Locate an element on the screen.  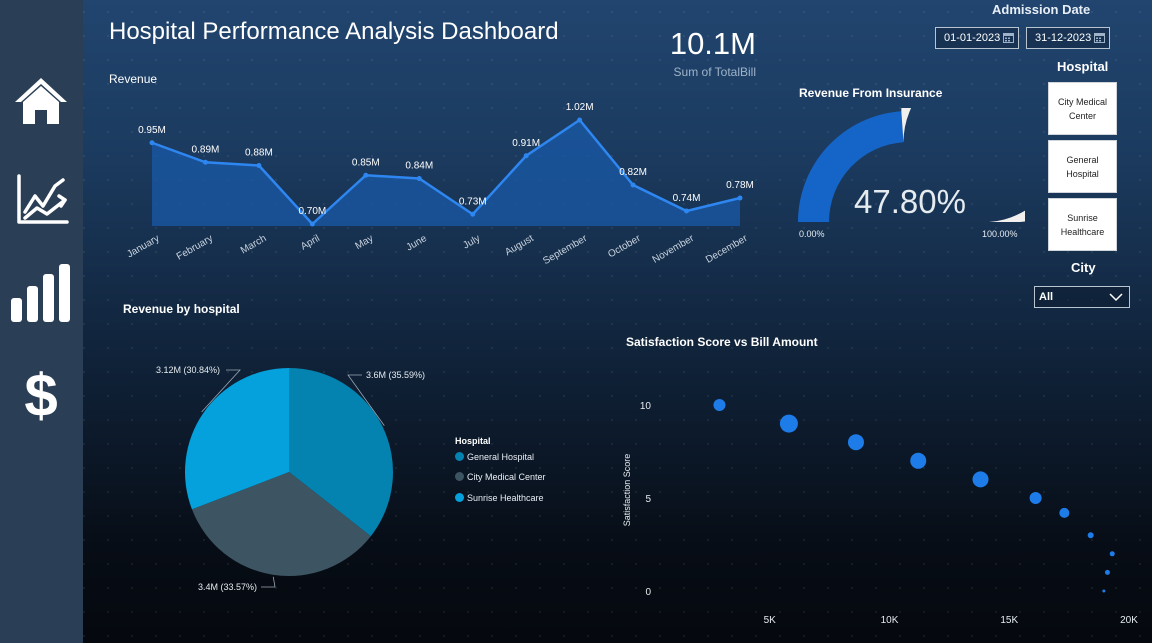
revenue-data-label: 0.88M is located at coordinates (259, 153).